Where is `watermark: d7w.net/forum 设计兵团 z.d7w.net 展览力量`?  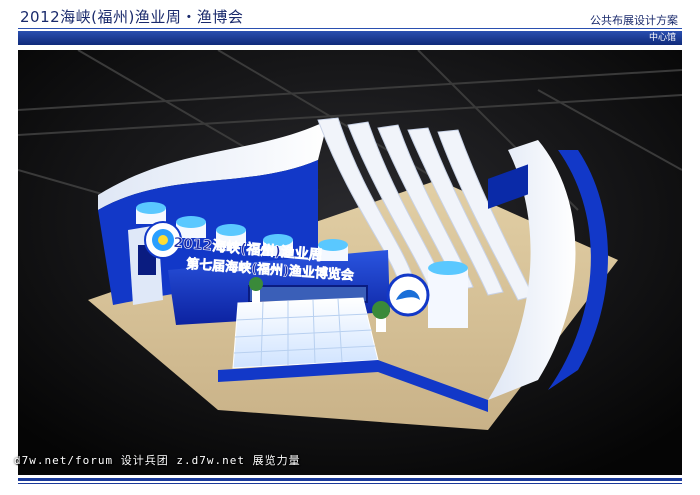
watermark: d7w.net/forum 设计兵团 z.d7w.net 展览力量 is located at coordinates (157, 460).